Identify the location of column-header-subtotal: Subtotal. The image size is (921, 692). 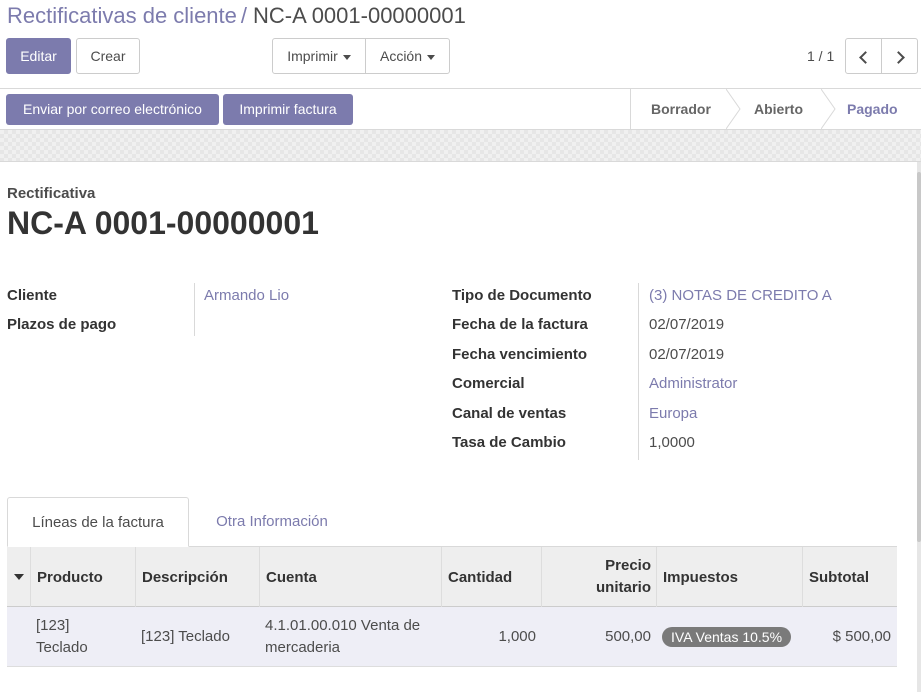
(849, 577).